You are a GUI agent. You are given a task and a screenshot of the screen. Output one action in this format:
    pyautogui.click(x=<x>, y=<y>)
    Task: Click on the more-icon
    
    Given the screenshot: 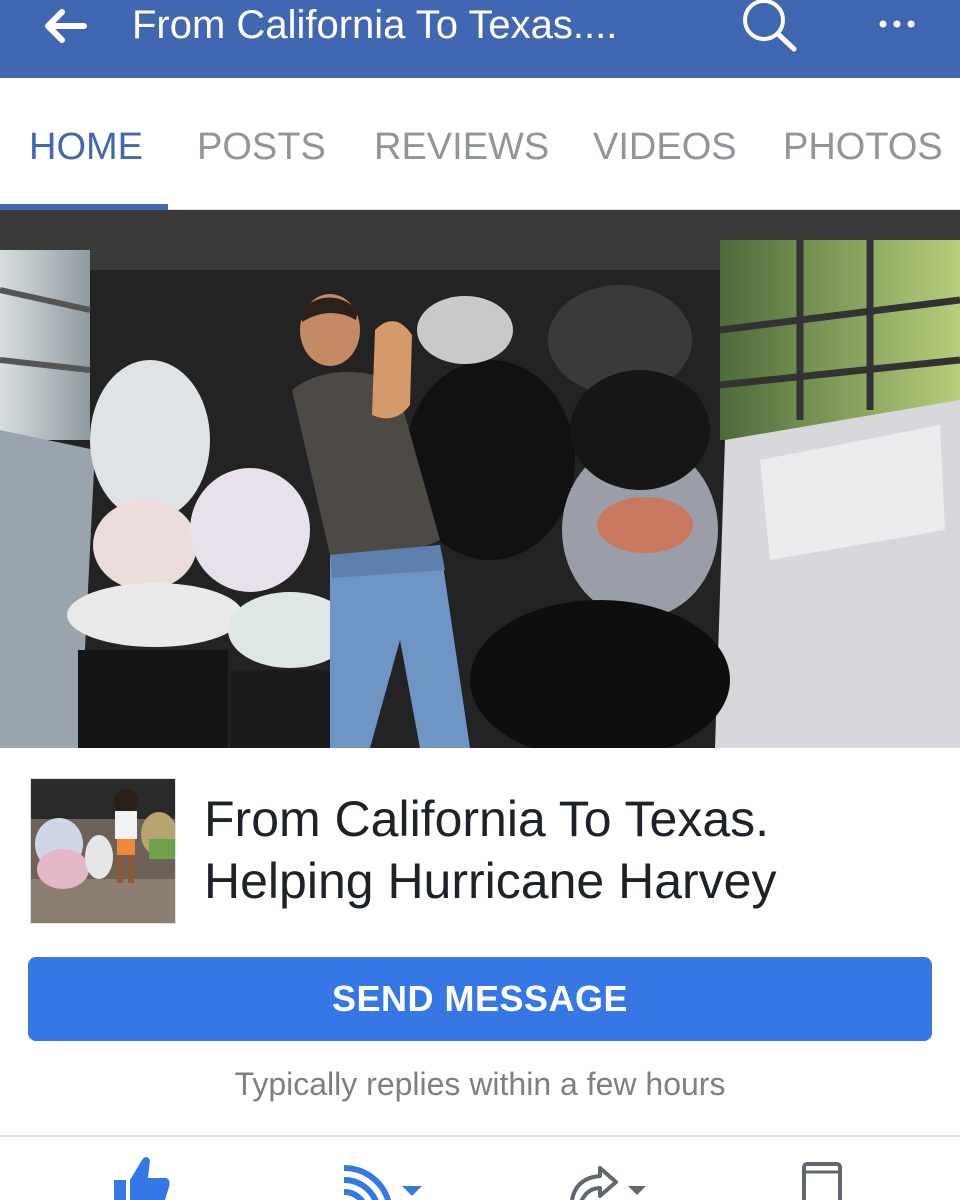 What is the action you would take?
    pyautogui.click(x=897, y=24)
    